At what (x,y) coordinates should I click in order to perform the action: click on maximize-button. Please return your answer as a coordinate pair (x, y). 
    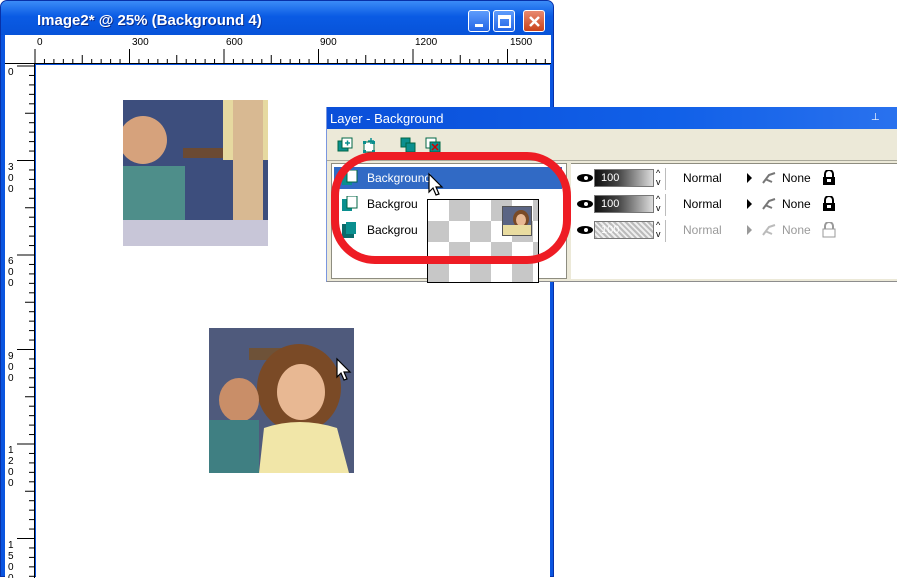
    Looking at the image, I should click on (504, 21).